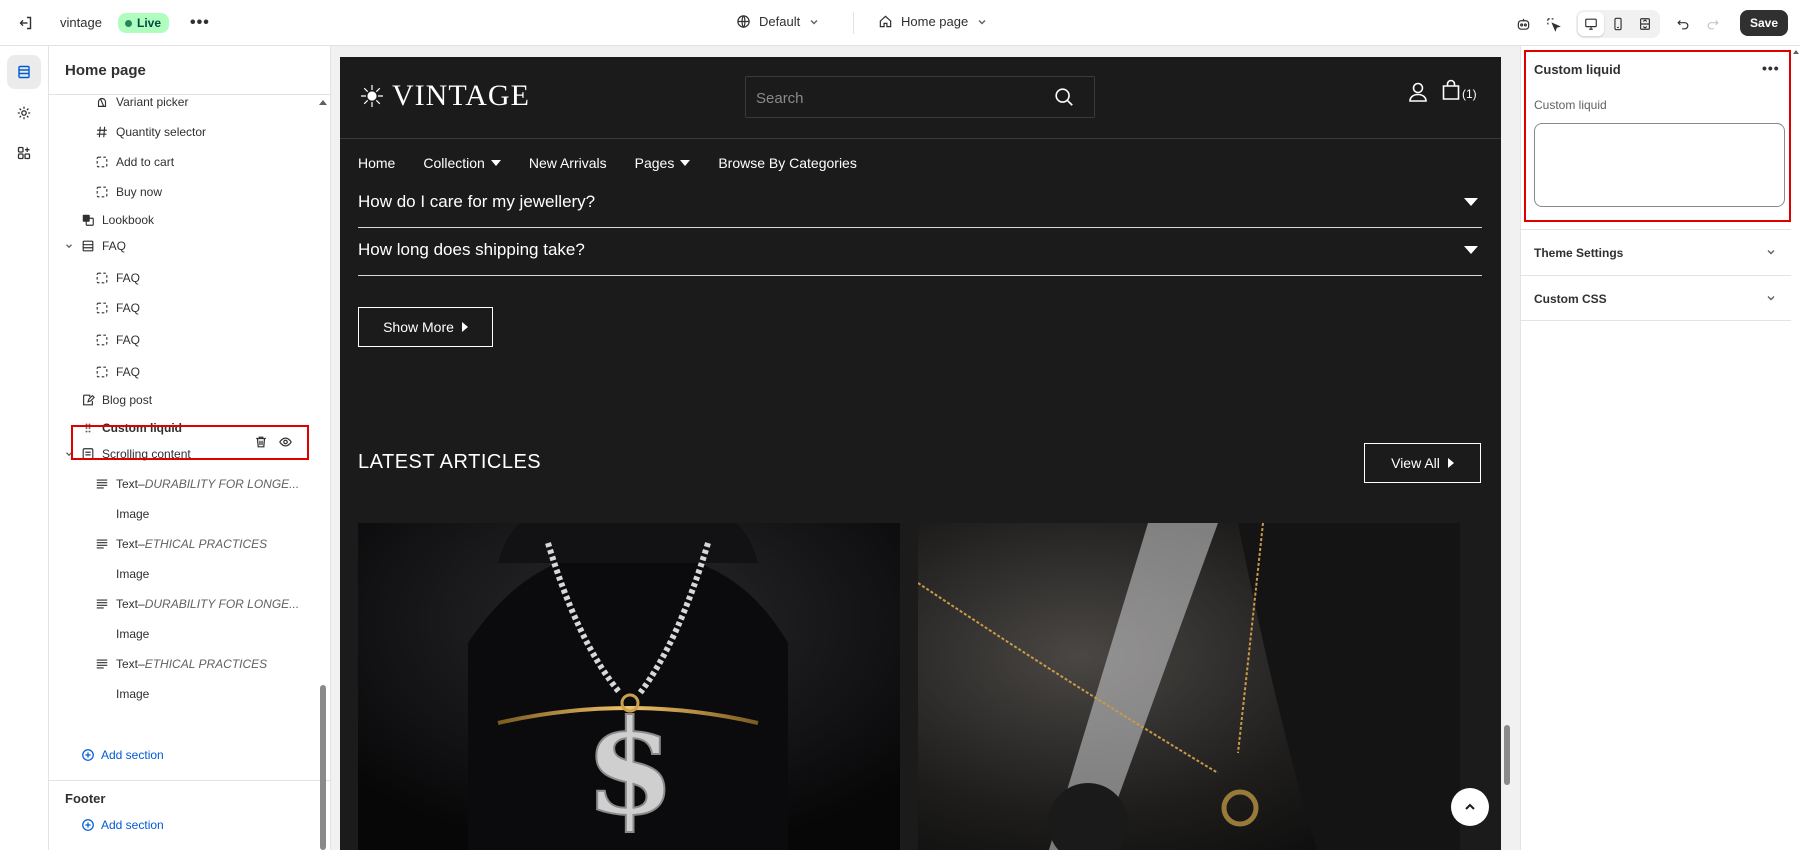 The image size is (1800, 850). I want to click on inspector-button, so click(1553, 24).